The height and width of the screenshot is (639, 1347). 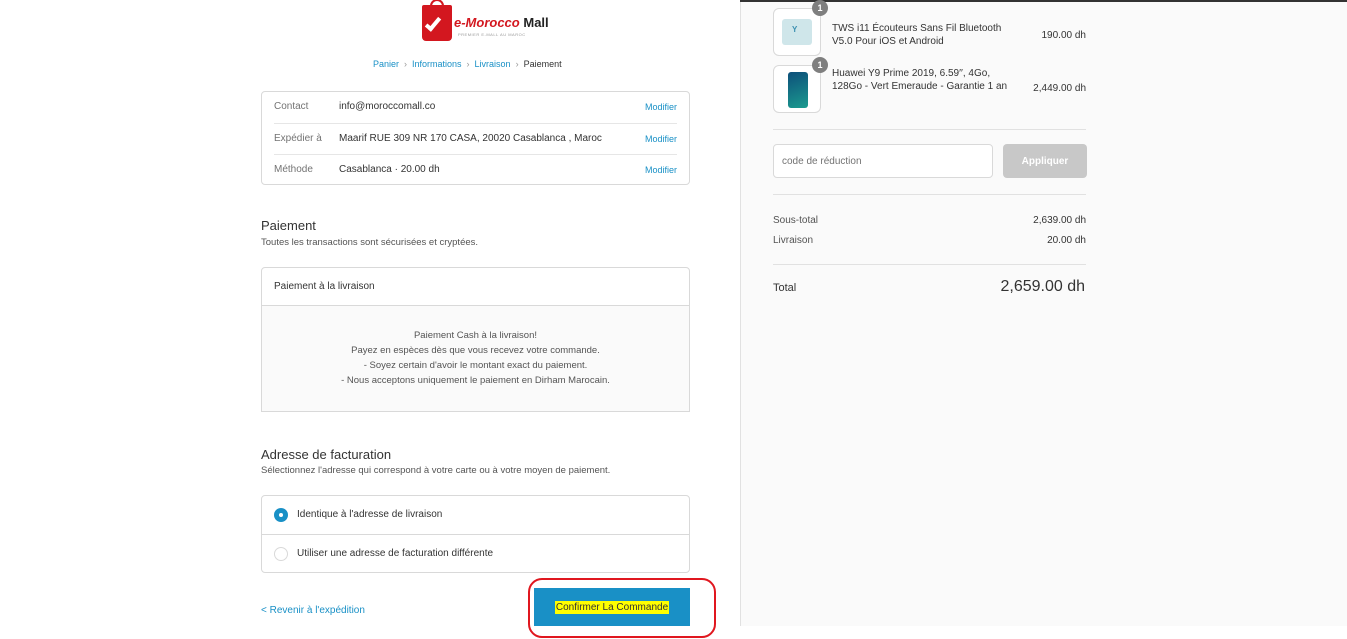 What do you see at coordinates (475, 108) in the screenshot?
I see `review-contact-row: Contact info@moroccomall.co Modifier` at bounding box center [475, 108].